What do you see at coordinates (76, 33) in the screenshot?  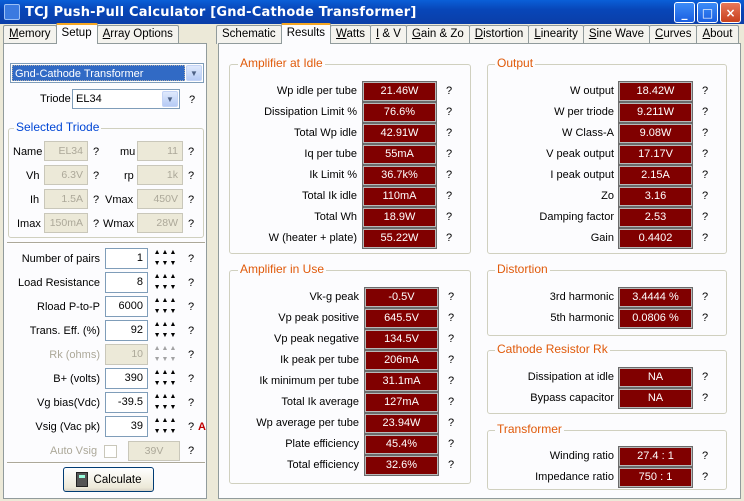 I see `tab-setup: Setup` at bounding box center [76, 33].